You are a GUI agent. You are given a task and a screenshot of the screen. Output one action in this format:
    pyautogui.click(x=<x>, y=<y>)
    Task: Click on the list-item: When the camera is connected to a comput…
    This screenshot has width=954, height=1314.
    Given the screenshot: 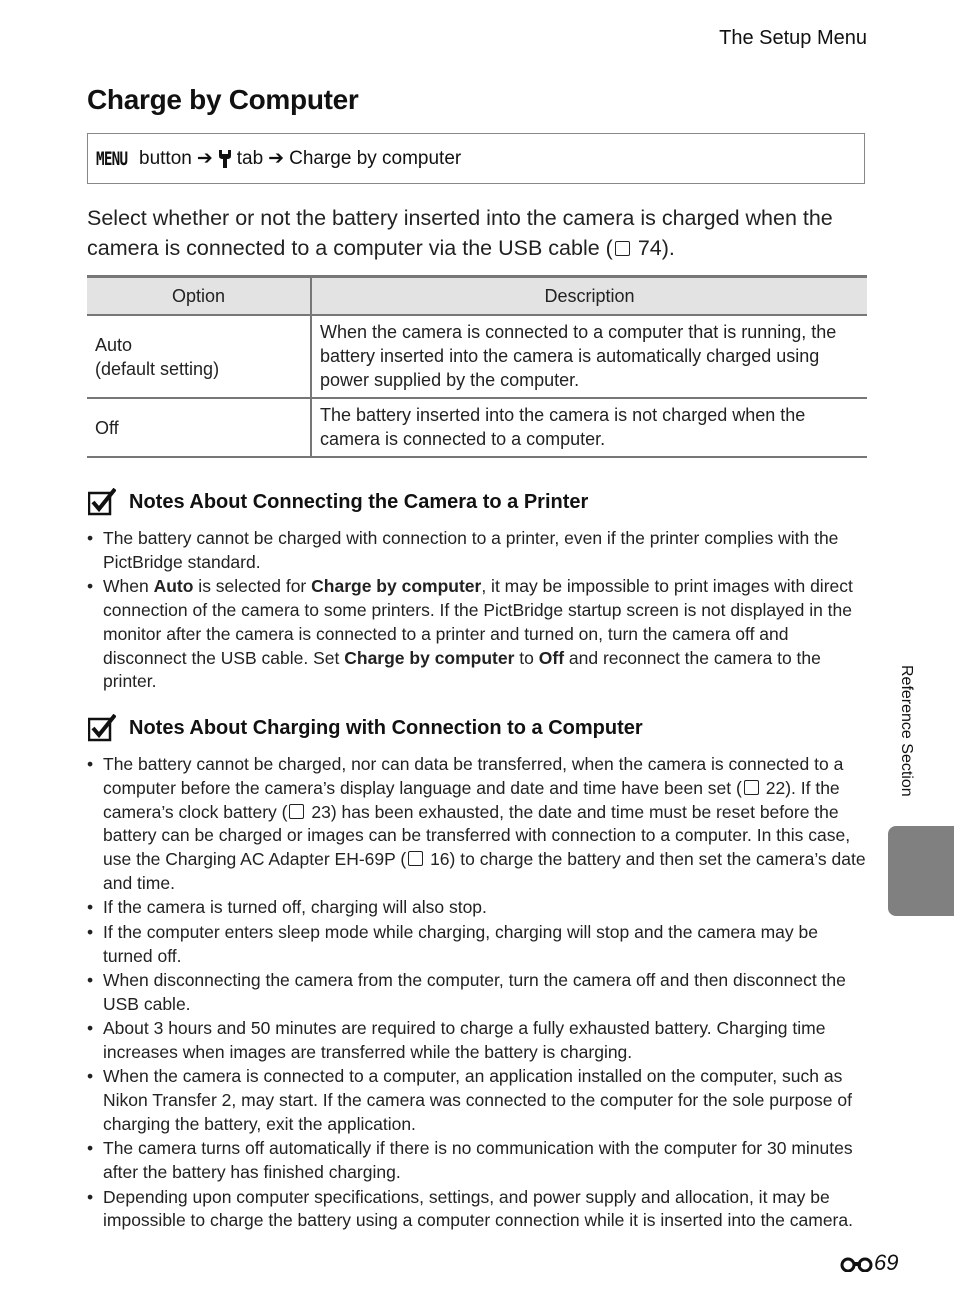 What is the action you would take?
    pyautogui.click(x=479, y=1100)
    